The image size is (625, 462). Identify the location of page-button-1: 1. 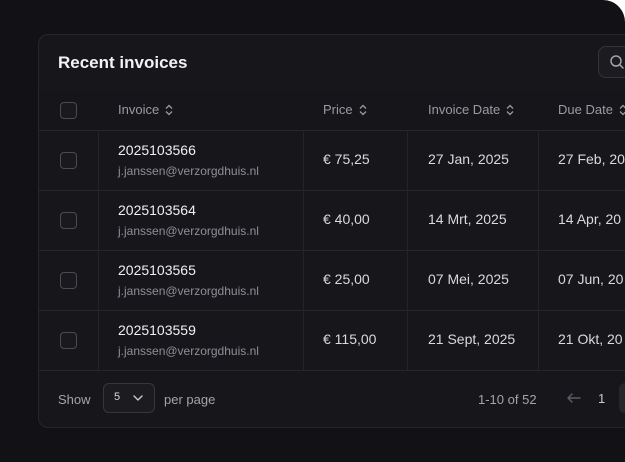
(601, 398).